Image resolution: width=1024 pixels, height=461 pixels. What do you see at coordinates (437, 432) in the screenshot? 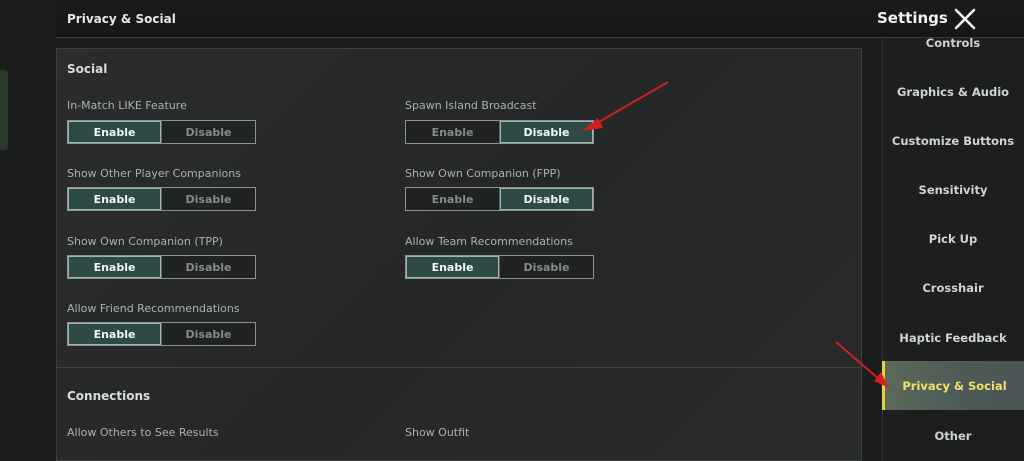
I see `setting-label-show-outfit: Show Outfit` at bounding box center [437, 432].